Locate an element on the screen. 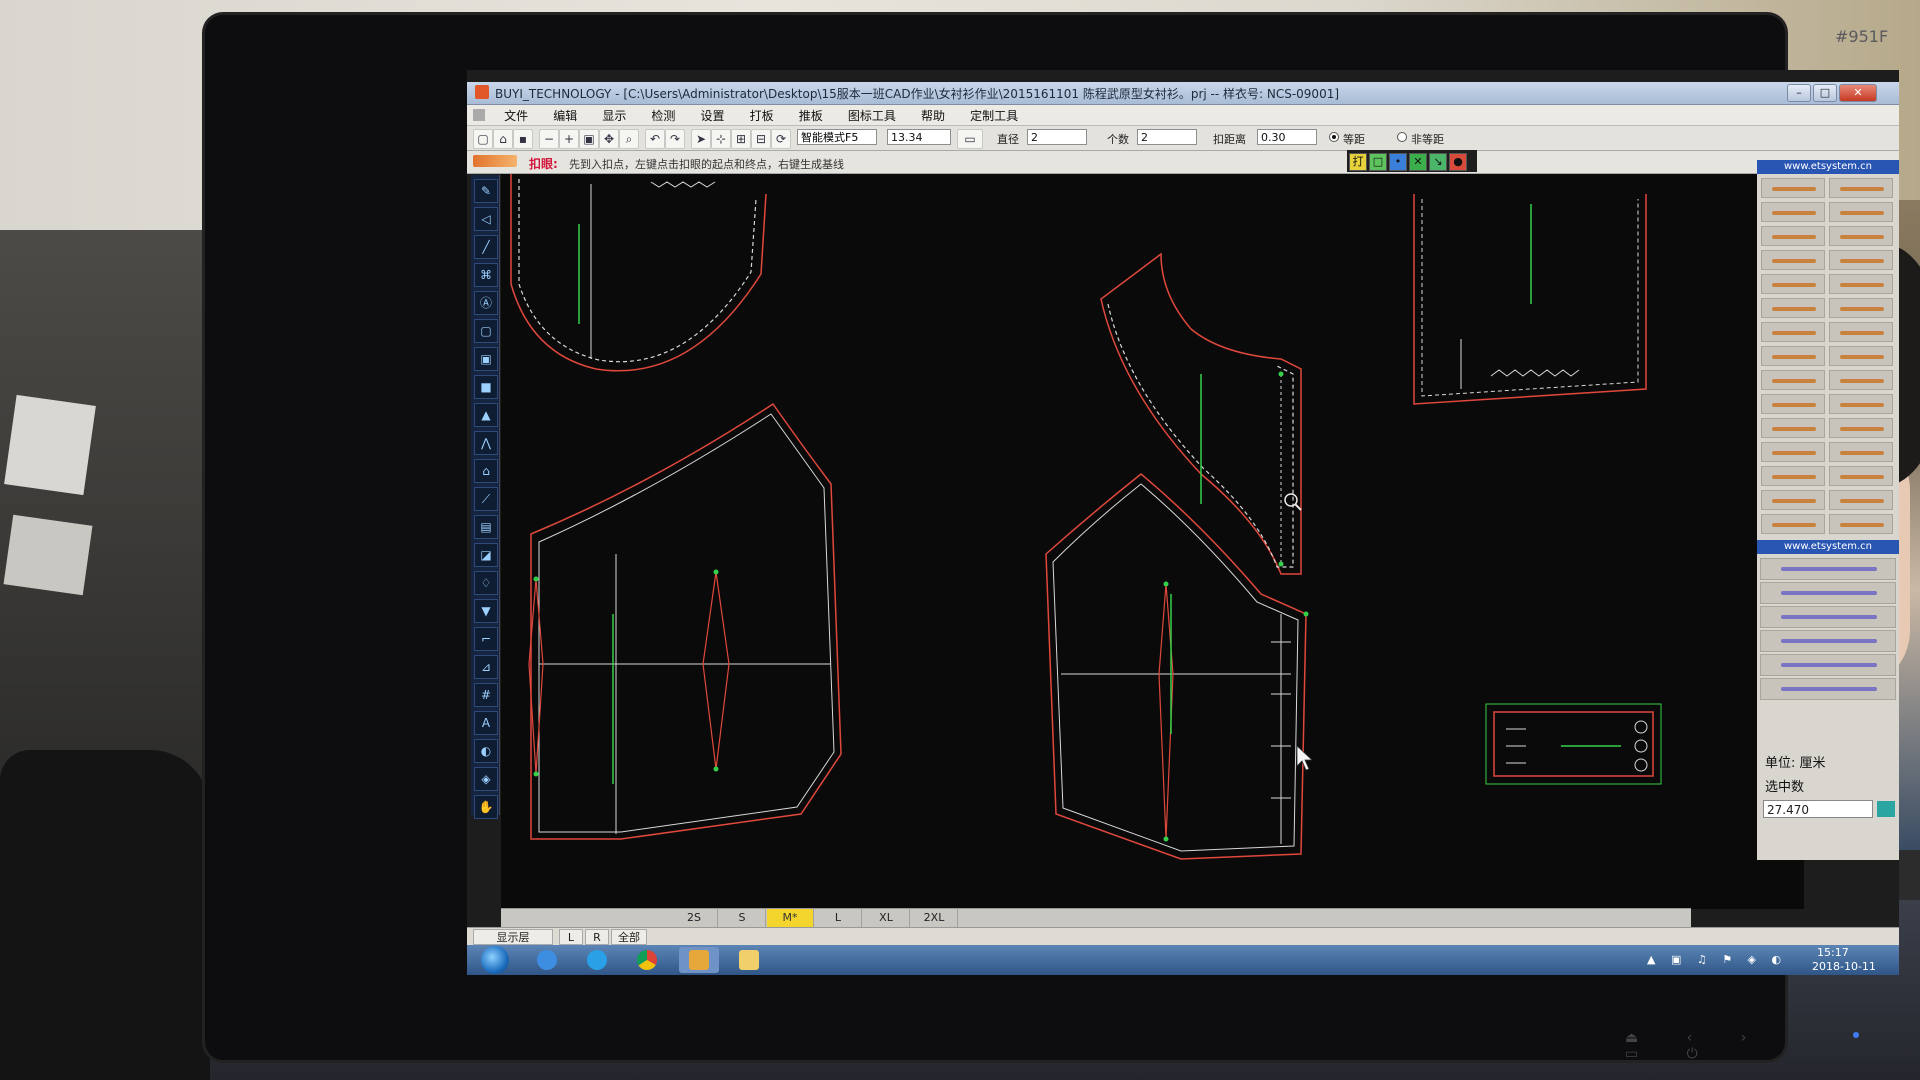  undo-icon: ↶ is located at coordinates (655, 139).